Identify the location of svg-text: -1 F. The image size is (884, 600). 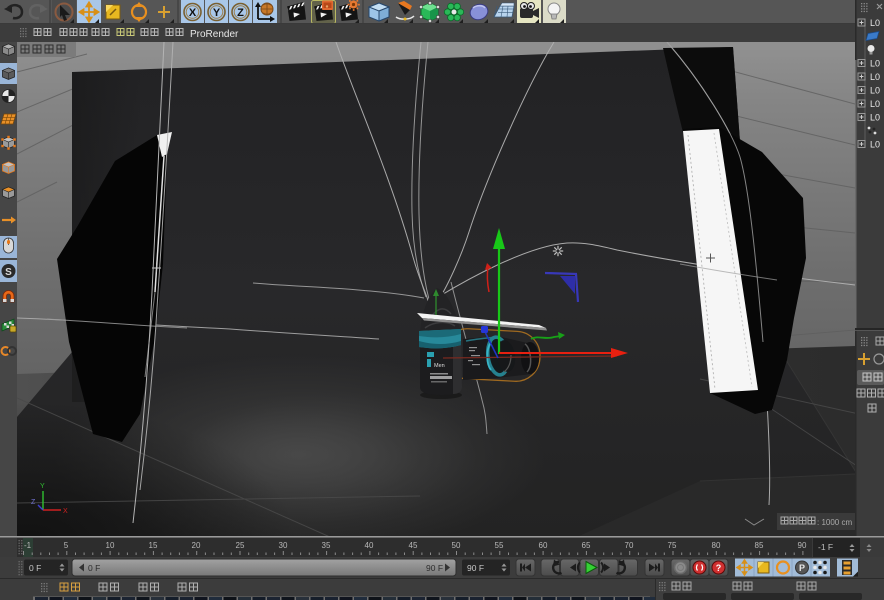
(825, 547).